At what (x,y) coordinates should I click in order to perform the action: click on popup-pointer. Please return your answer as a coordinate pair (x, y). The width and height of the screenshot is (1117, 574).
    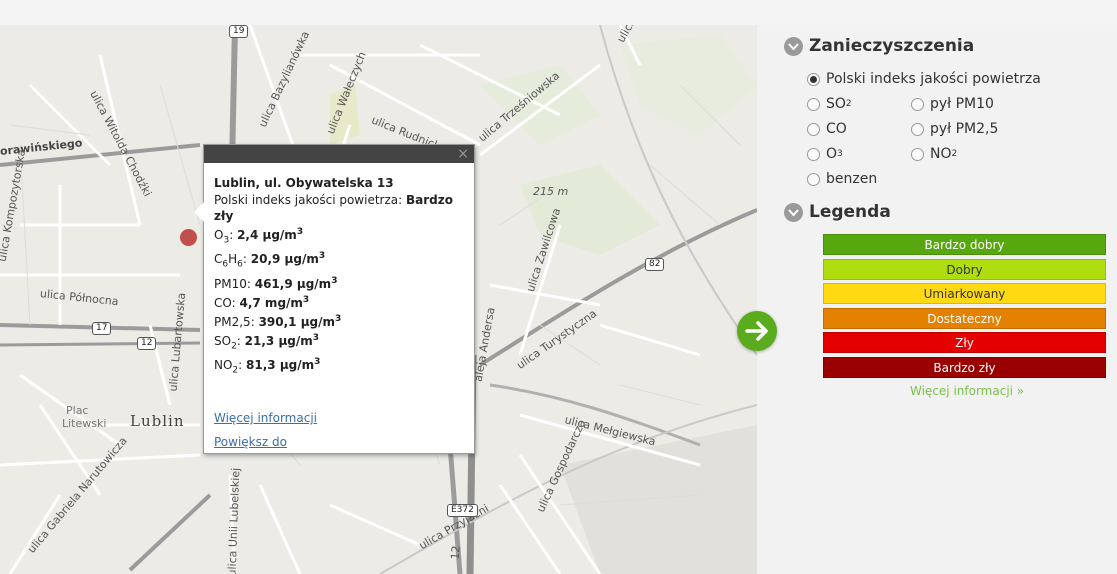
    Looking at the image, I should click on (199, 212).